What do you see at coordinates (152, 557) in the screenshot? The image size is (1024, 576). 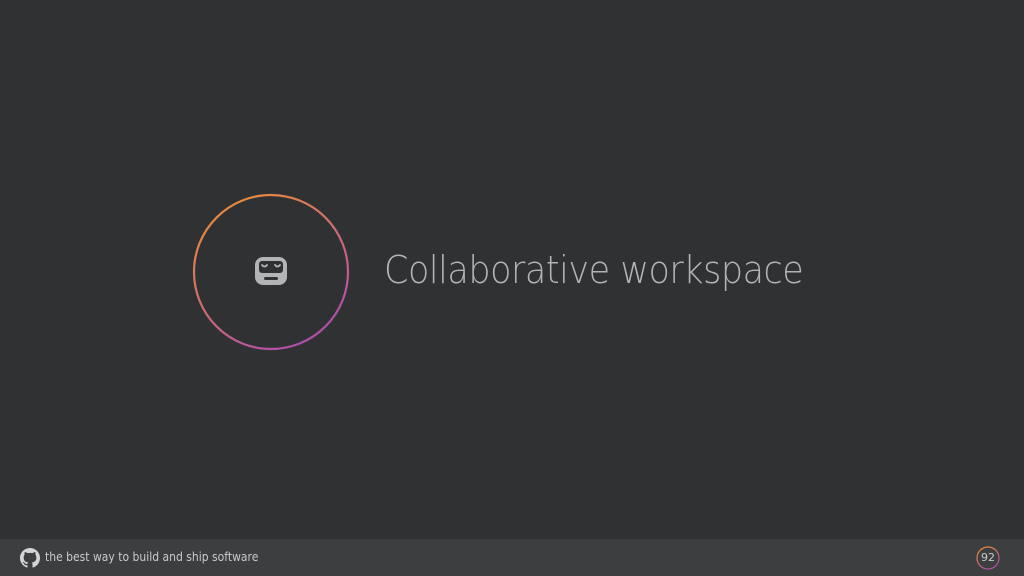 I see `footer-tagline: the best way to build and ship software` at bounding box center [152, 557].